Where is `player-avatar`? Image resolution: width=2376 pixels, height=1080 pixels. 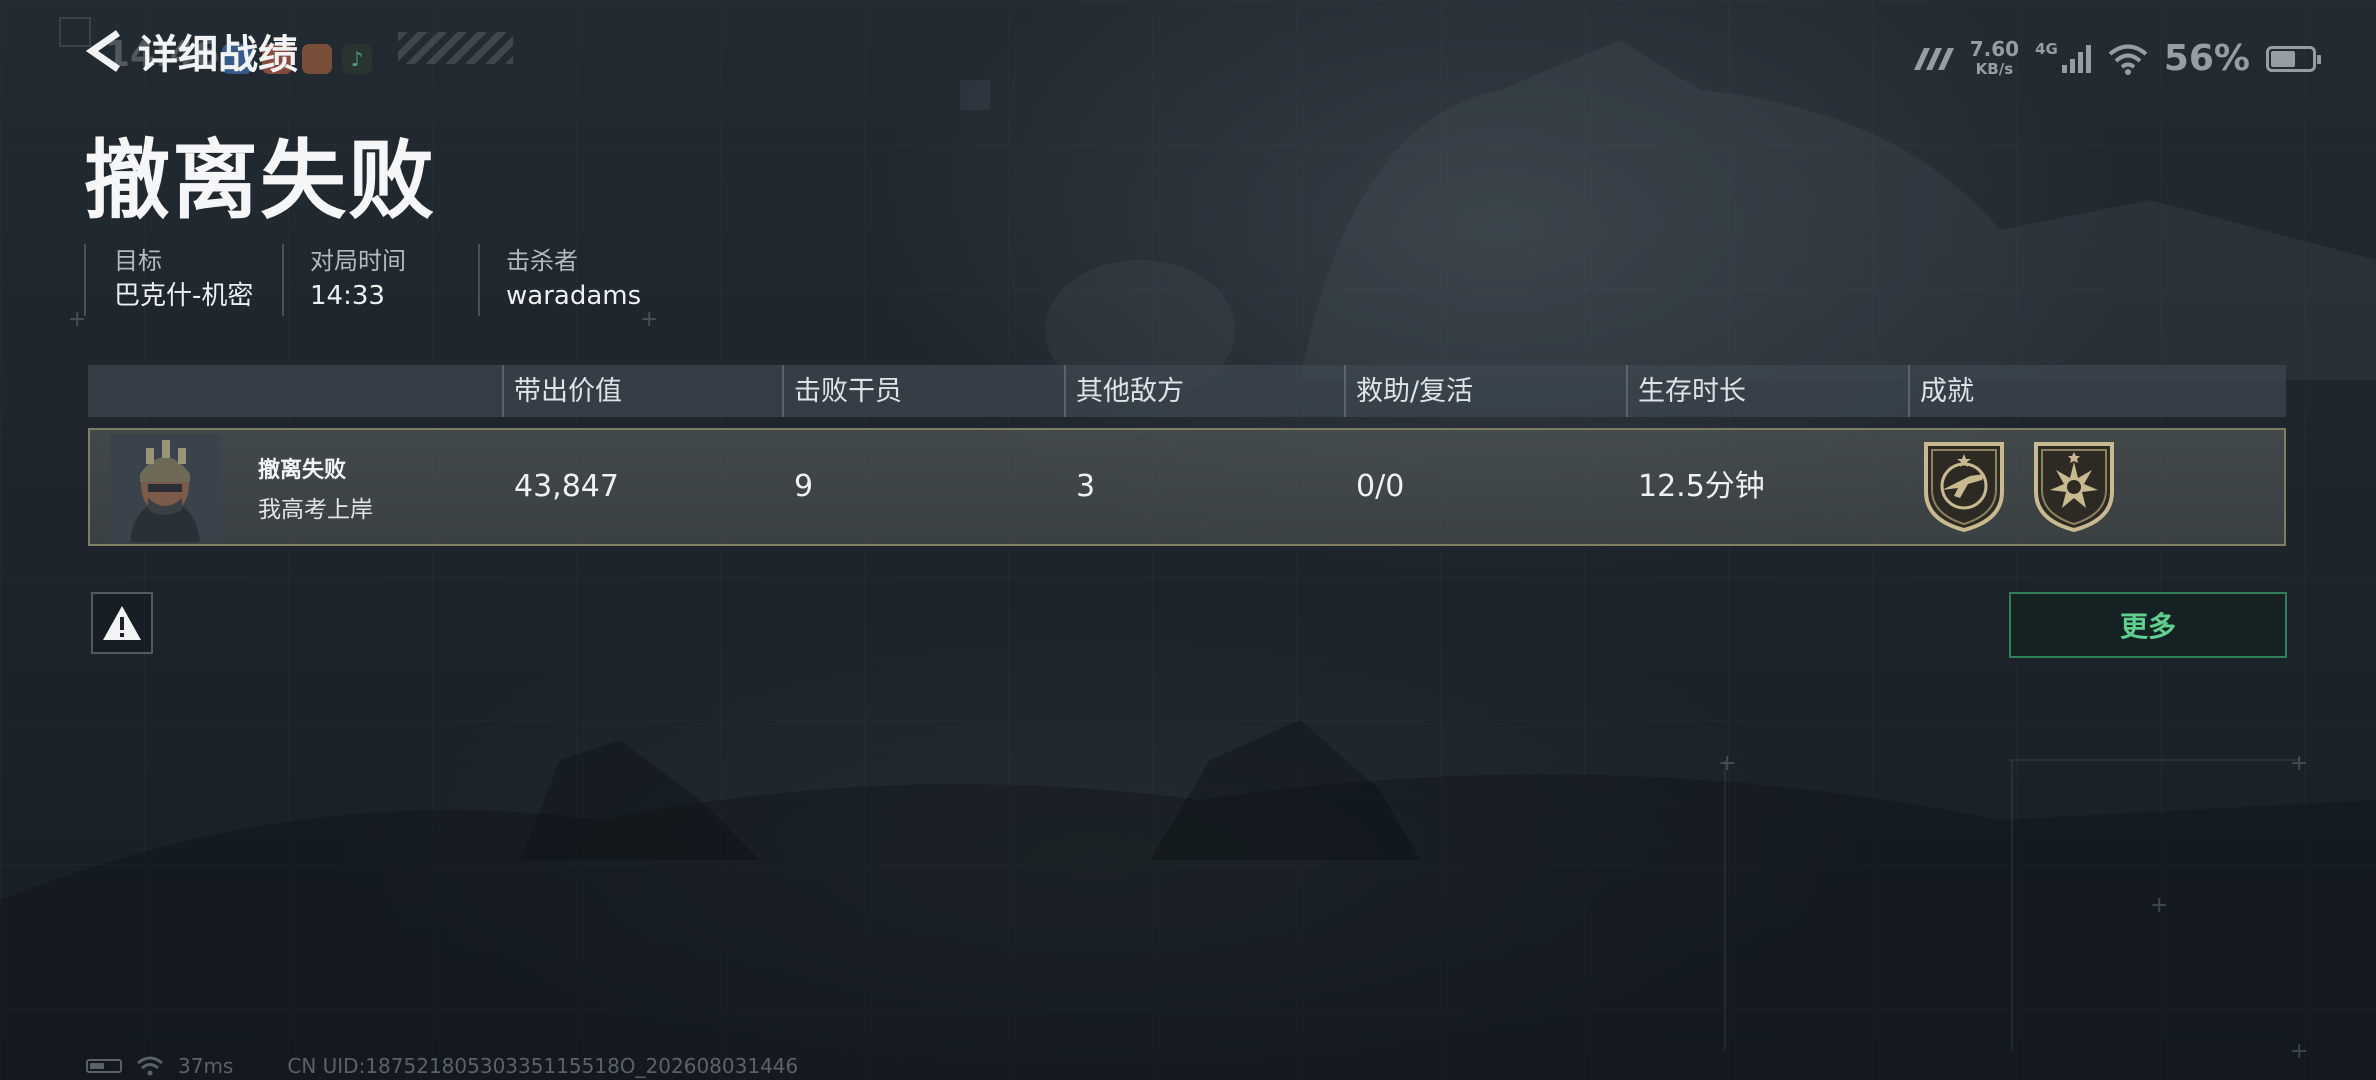
player-avatar is located at coordinates (165, 488).